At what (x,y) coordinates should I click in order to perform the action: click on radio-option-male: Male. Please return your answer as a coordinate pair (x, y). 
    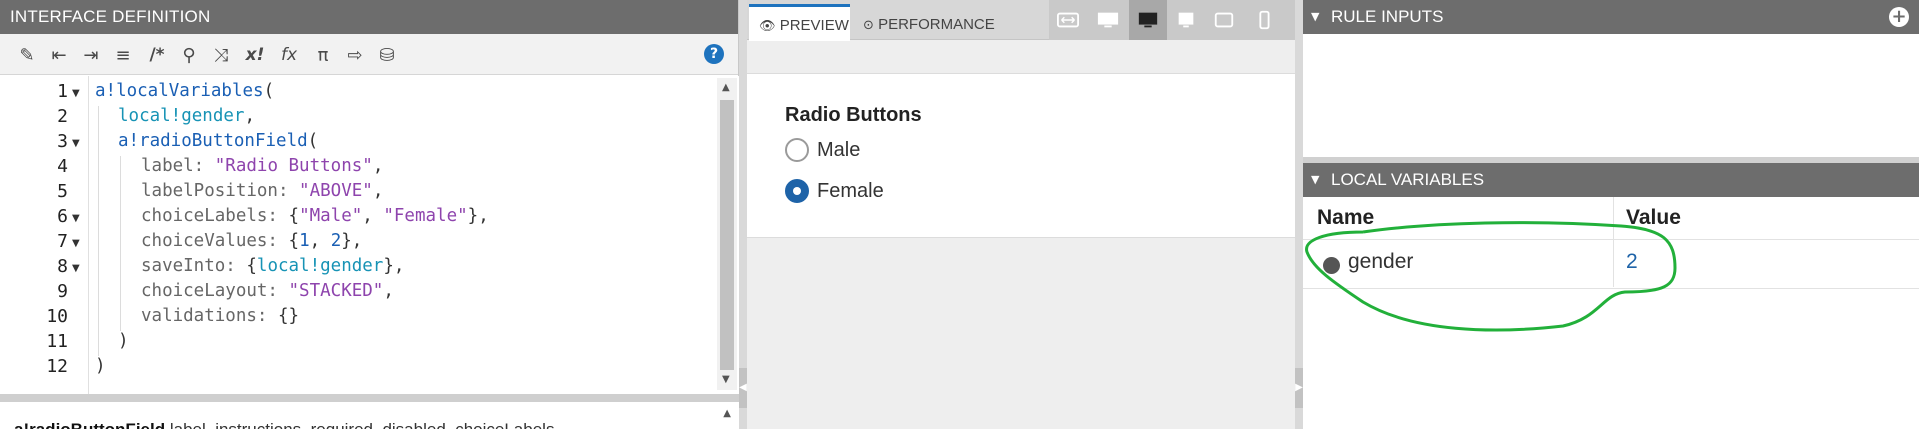
    Looking at the image, I should click on (822, 150).